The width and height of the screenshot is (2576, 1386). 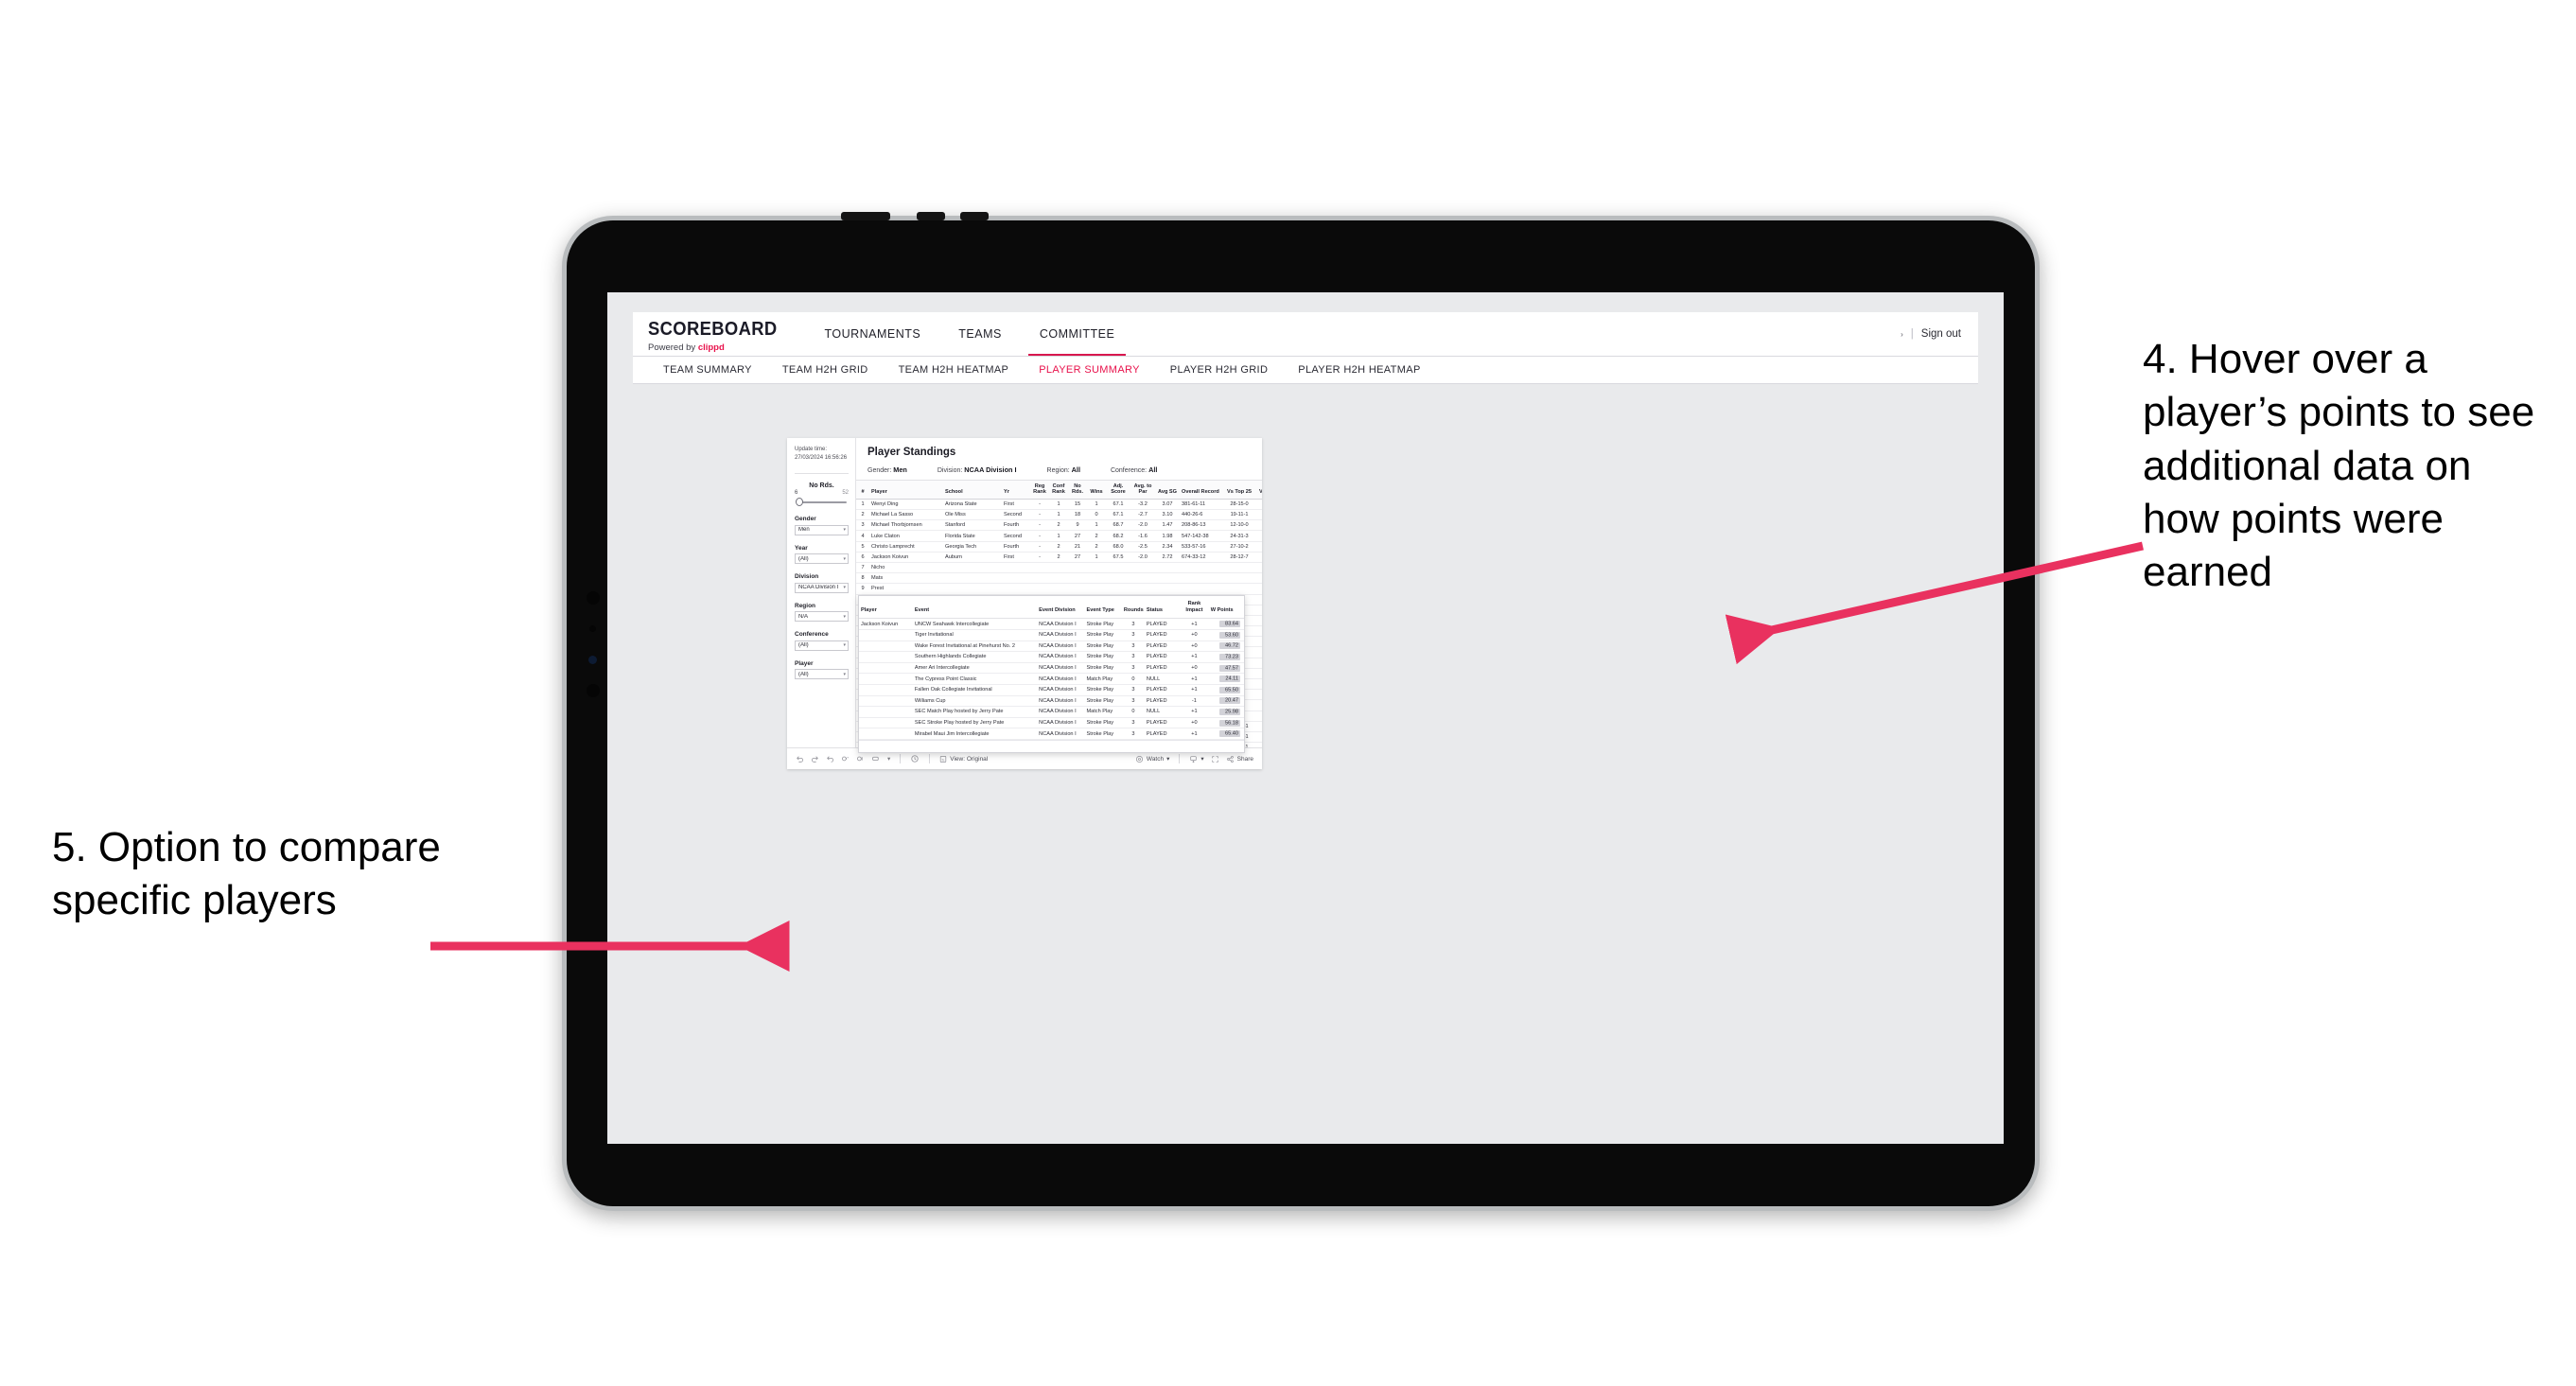 I want to click on account-chevron-icon: ›, so click(x=1902, y=334).